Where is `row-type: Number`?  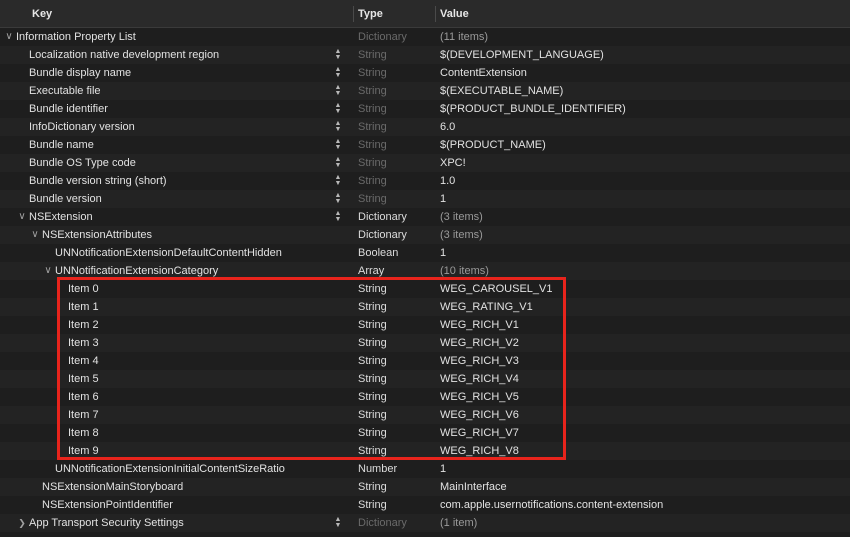 row-type: Number is located at coordinates (377, 469).